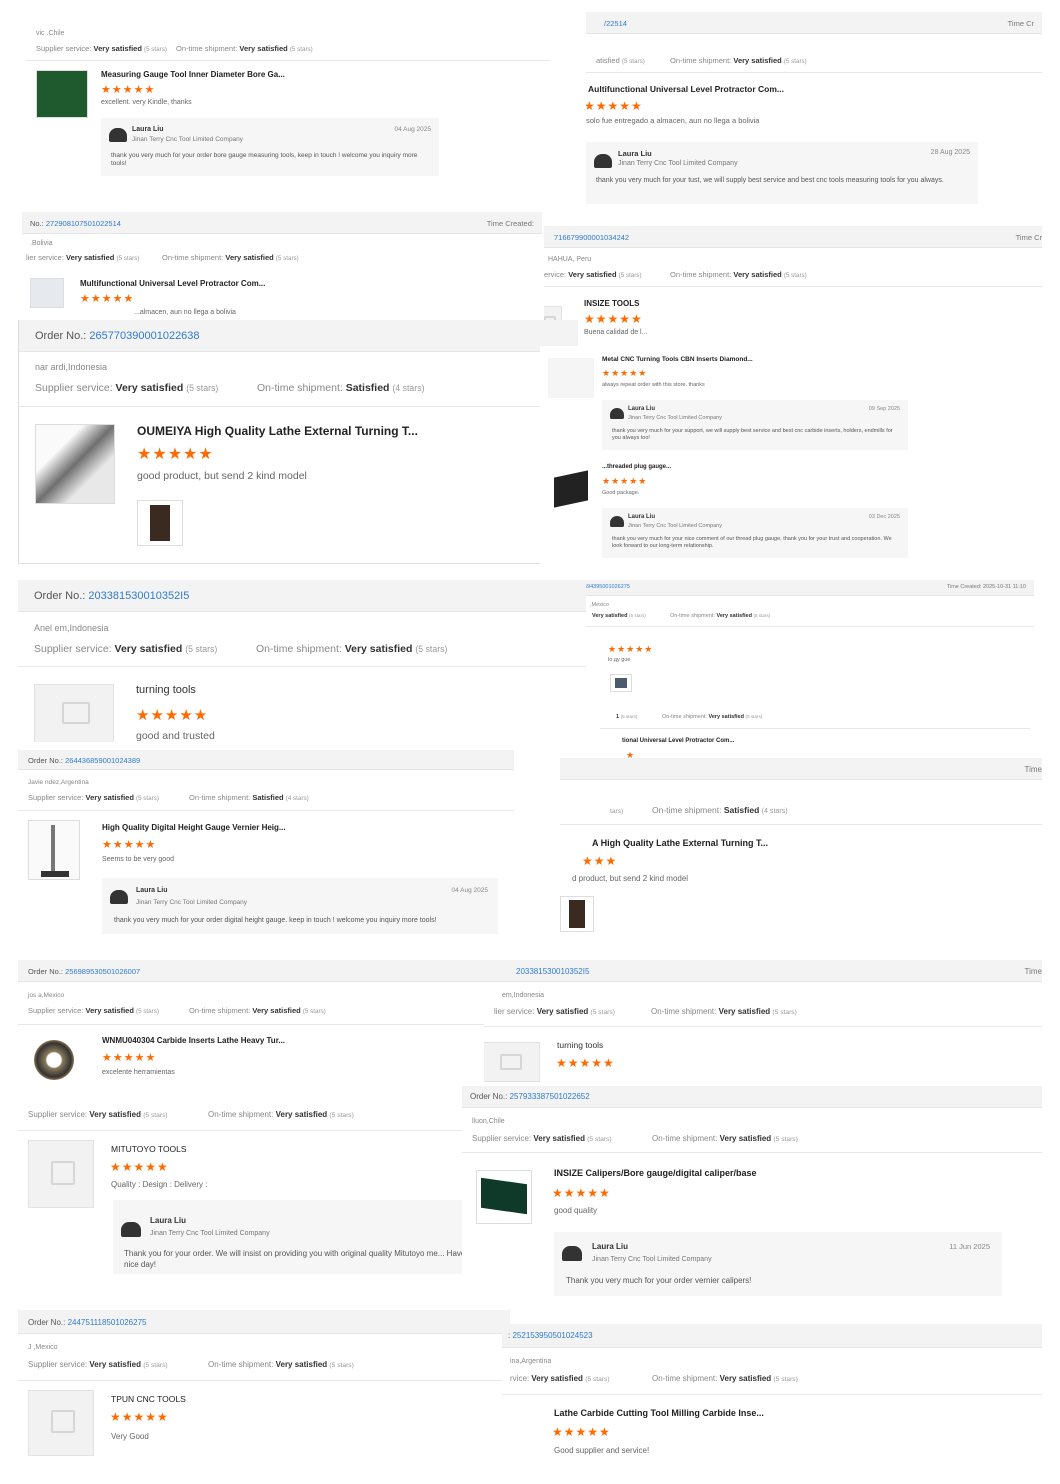  Describe the element at coordinates (884, 517) in the screenshot. I see `reply-date: 03 Dec 2025` at that location.